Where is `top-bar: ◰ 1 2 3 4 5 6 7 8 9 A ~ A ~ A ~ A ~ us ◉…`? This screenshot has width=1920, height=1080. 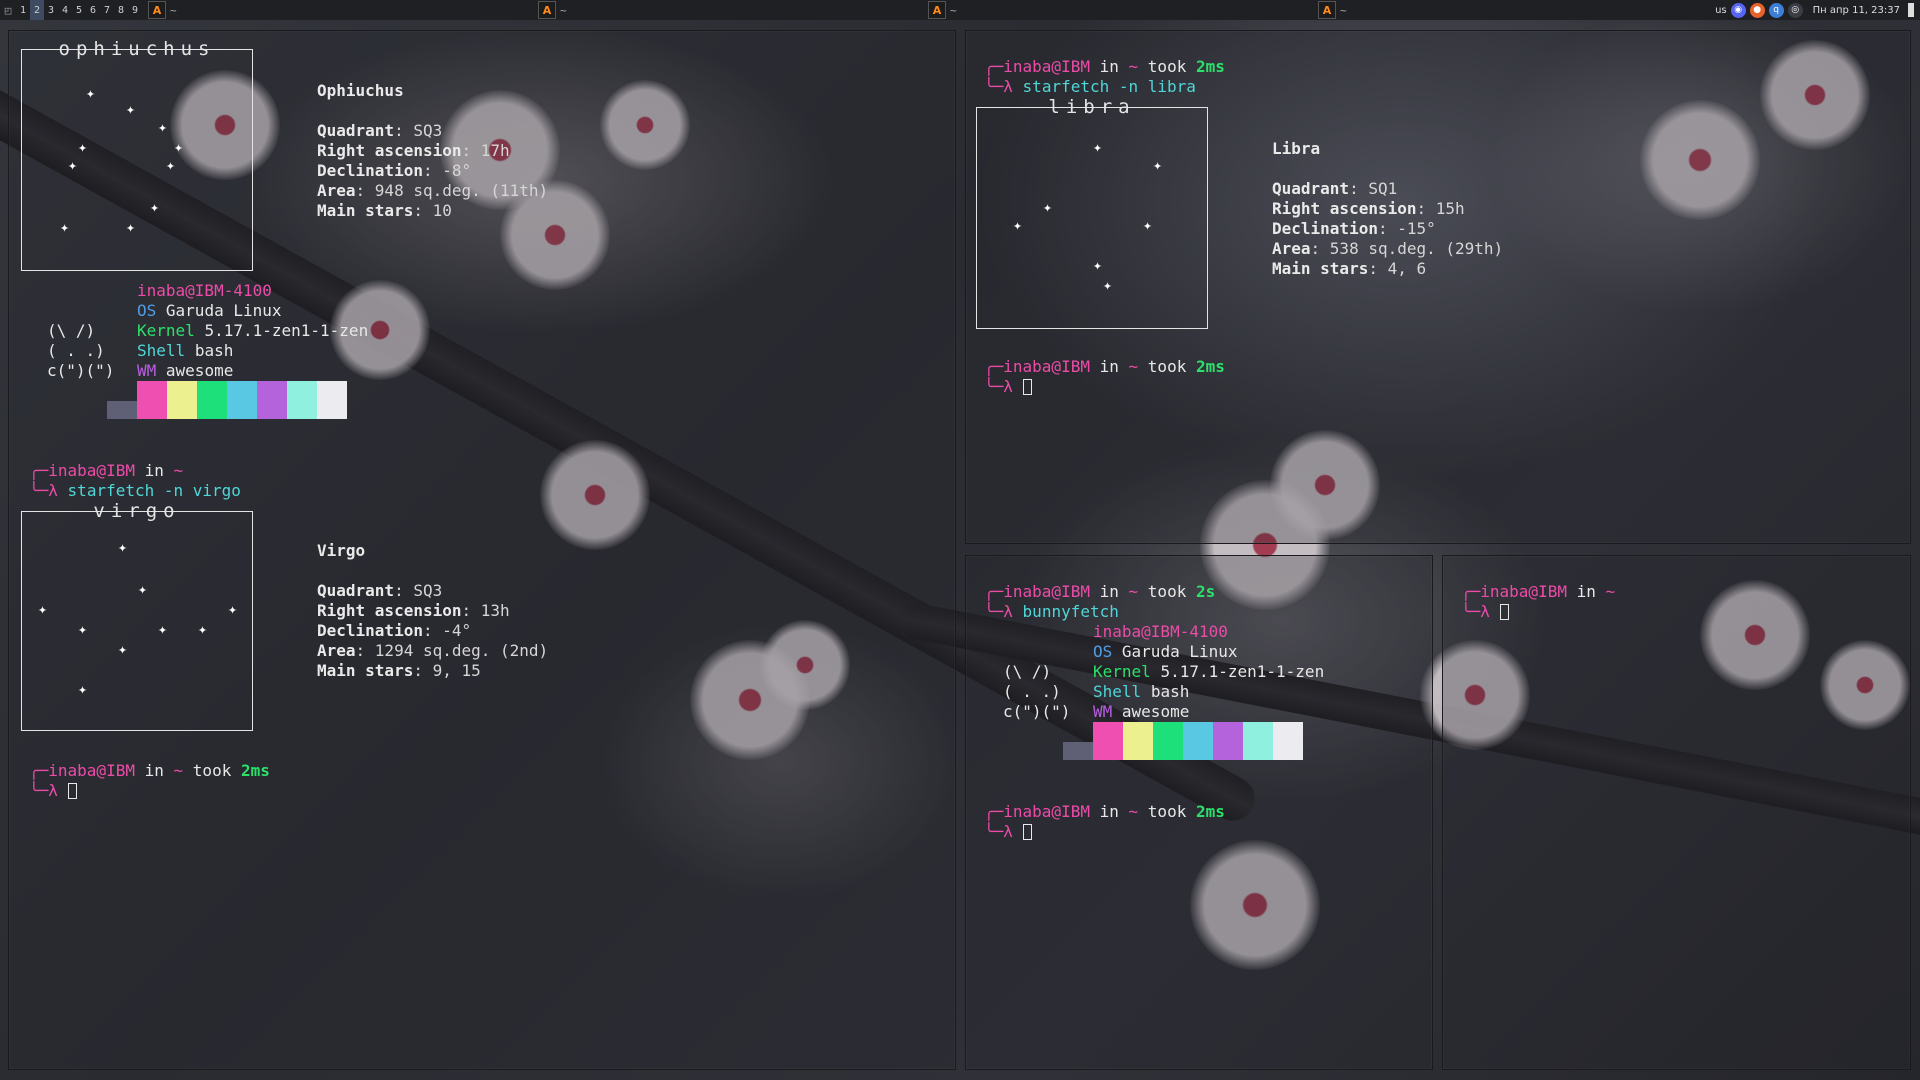
top-bar: ◰ 1 2 3 4 5 6 7 8 9 A ~ A ~ A ~ A ~ us ◉… is located at coordinates (960, 10).